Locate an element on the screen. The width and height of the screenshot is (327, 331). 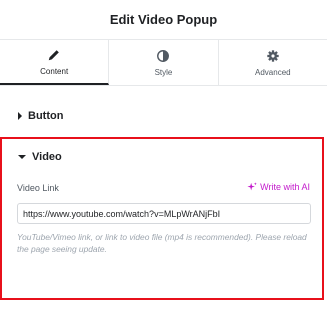
section-video-header: Video is located at coordinates (40, 157).